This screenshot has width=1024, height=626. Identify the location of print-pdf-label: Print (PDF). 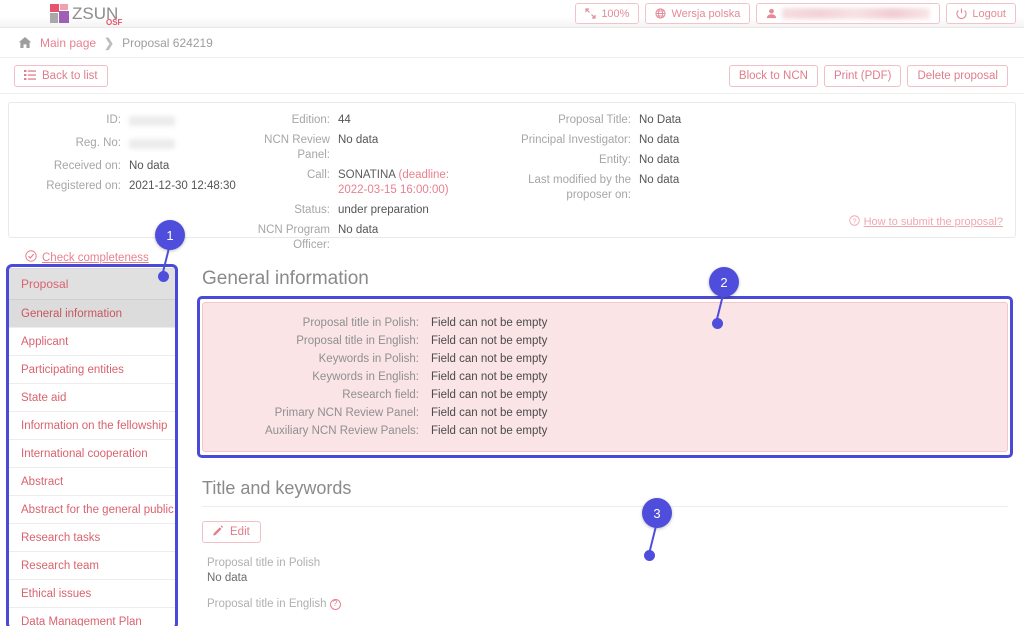
(862, 76).